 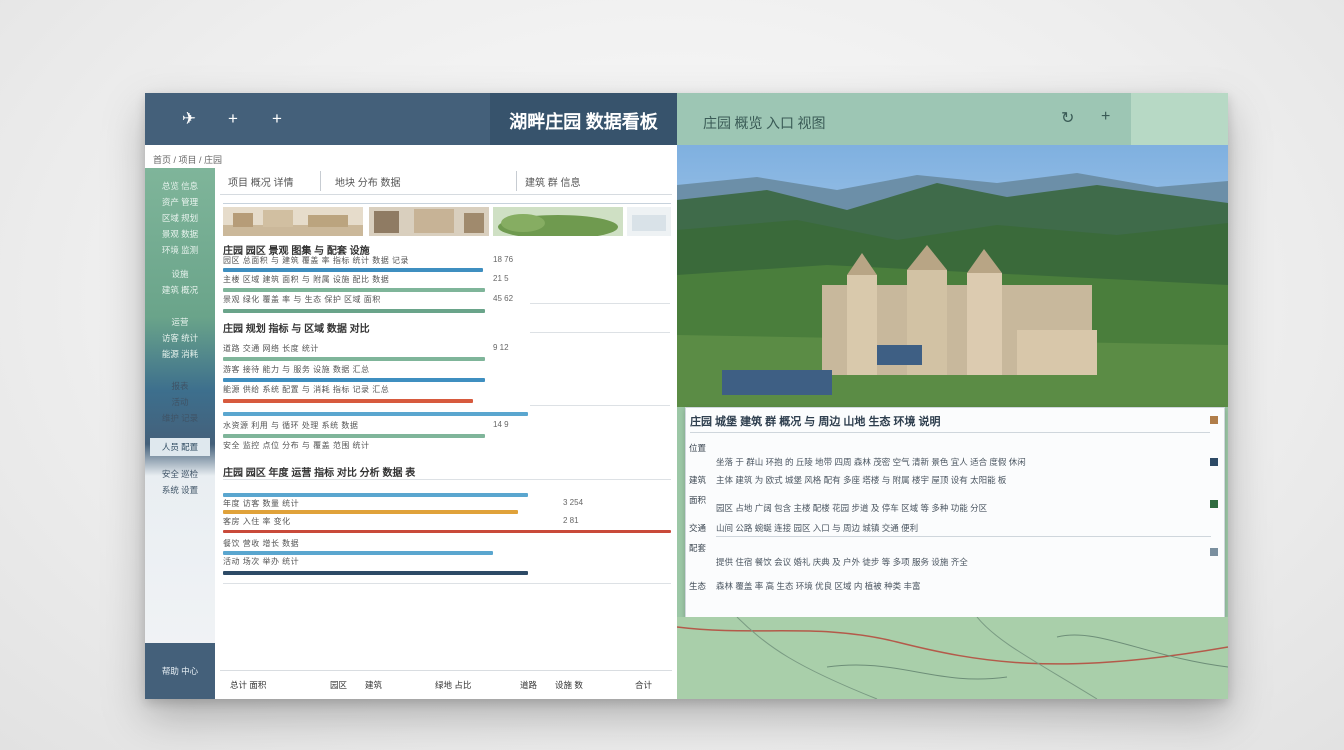 What do you see at coordinates (180, 250) in the screenshot?
I see `sidebar-item-environment: 环境 监测` at bounding box center [180, 250].